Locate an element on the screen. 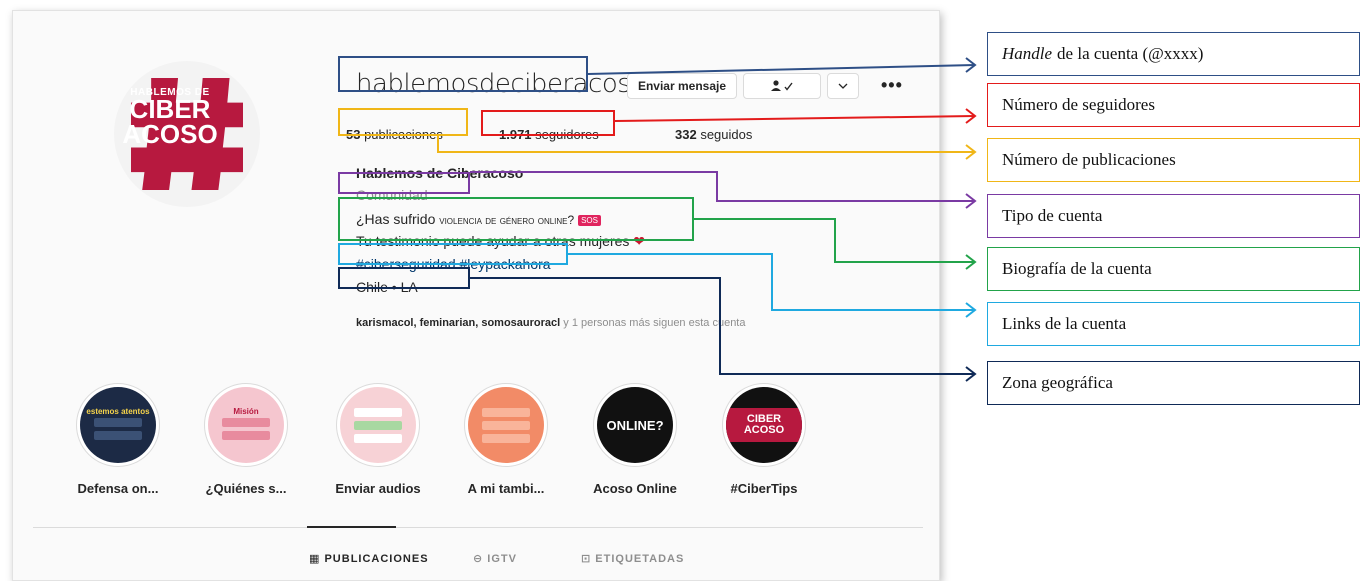 This screenshot has width=1360, height=581. callout-bio: Biografía de la cuenta is located at coordinates (1173, 269).